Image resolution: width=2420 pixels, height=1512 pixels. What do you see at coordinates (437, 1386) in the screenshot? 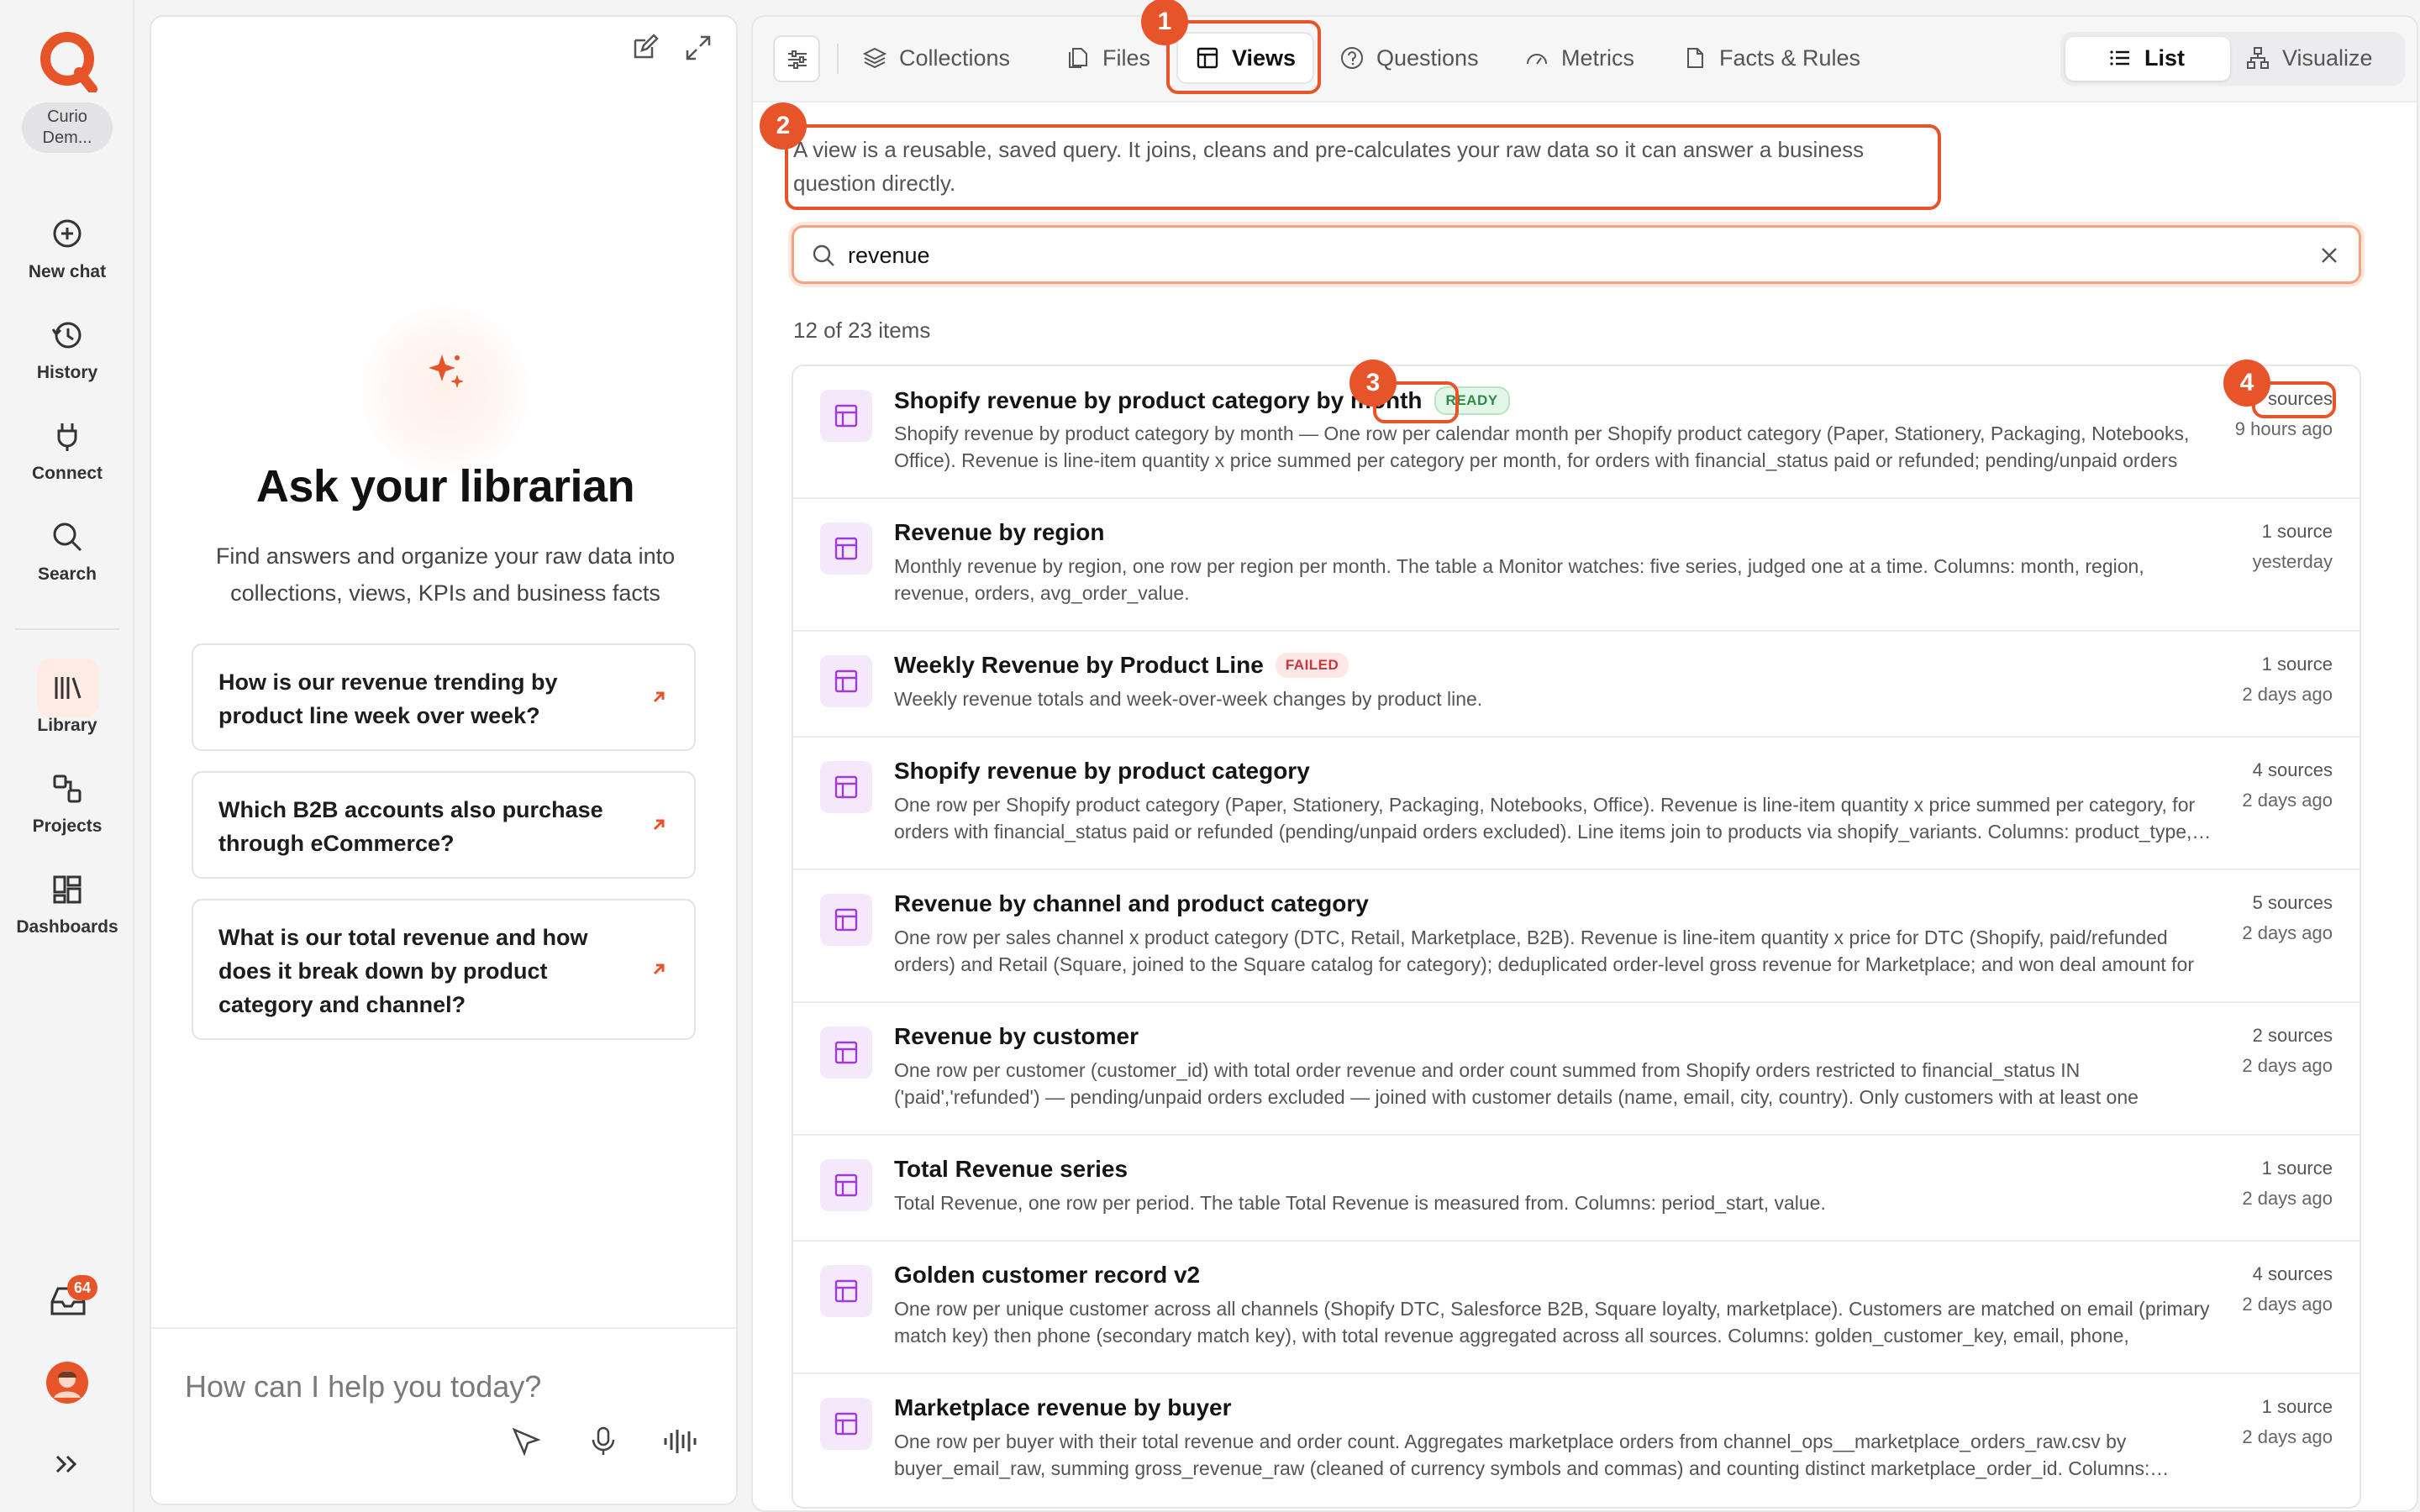
I see `chat-input: How can I help you today?` at bounding box center [437, 1386].